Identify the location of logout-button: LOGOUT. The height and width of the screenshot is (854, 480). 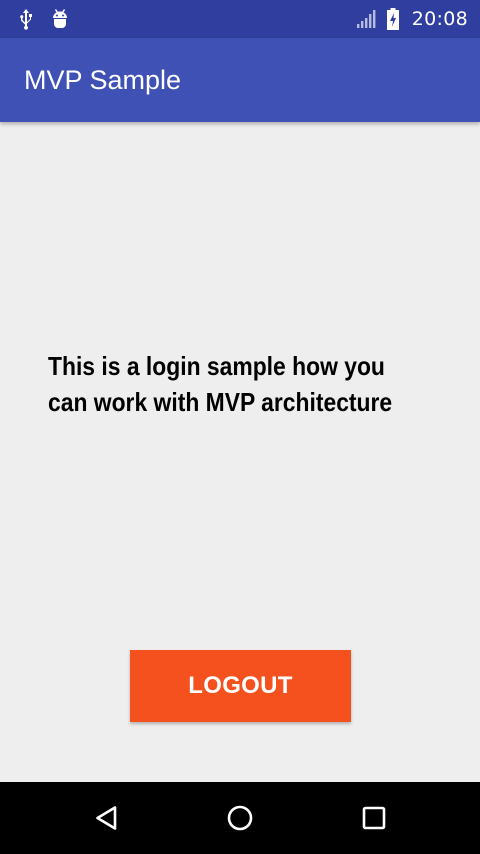
(240, 686).